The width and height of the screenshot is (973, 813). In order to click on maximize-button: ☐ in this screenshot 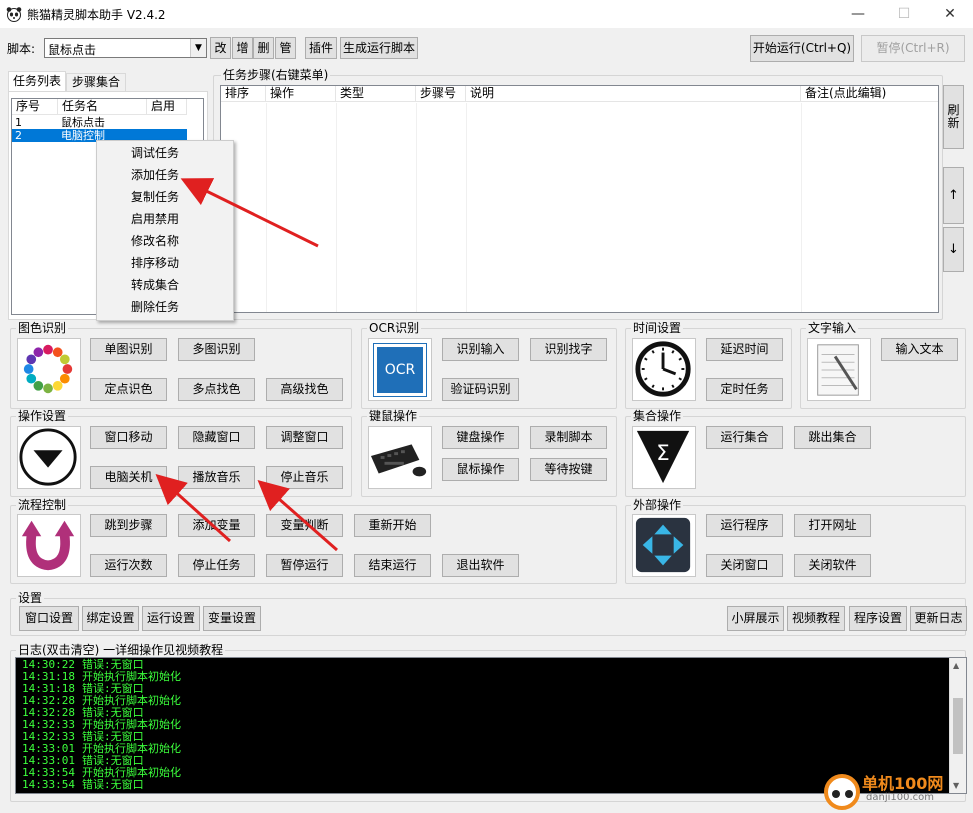, I will do `click(904, 14)`.